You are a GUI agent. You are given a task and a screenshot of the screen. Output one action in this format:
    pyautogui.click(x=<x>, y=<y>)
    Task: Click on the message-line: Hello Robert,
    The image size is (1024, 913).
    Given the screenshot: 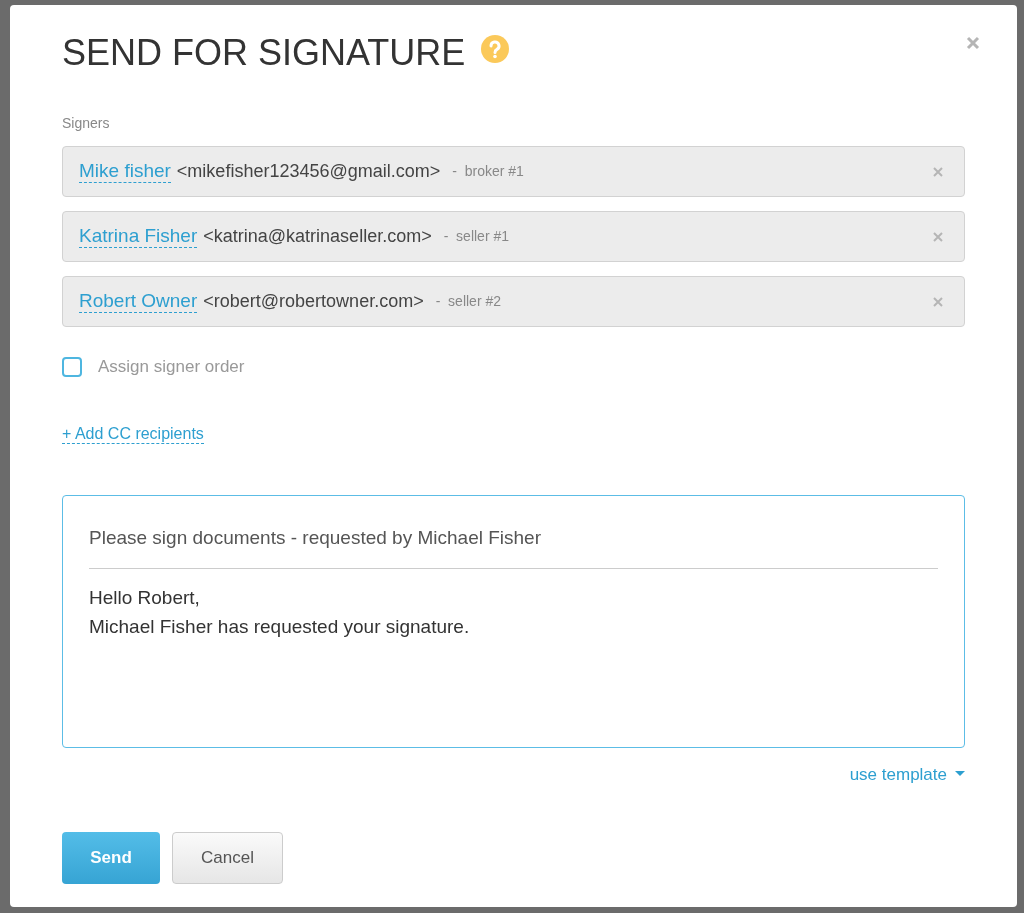 What is the action you would take?
    pyautogui.click(x=145, y=598)
    